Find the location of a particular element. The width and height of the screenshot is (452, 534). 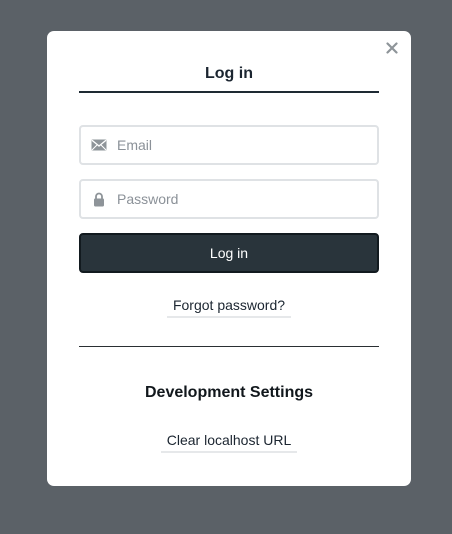

divider is located at coordinates (229, 346).